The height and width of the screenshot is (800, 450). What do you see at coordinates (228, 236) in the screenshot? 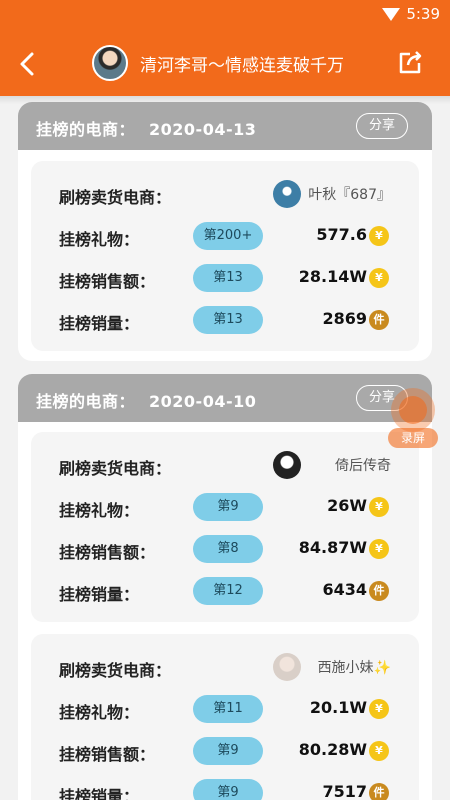
I see `rank-badge: 第200+` at bounding box center [228, 236].